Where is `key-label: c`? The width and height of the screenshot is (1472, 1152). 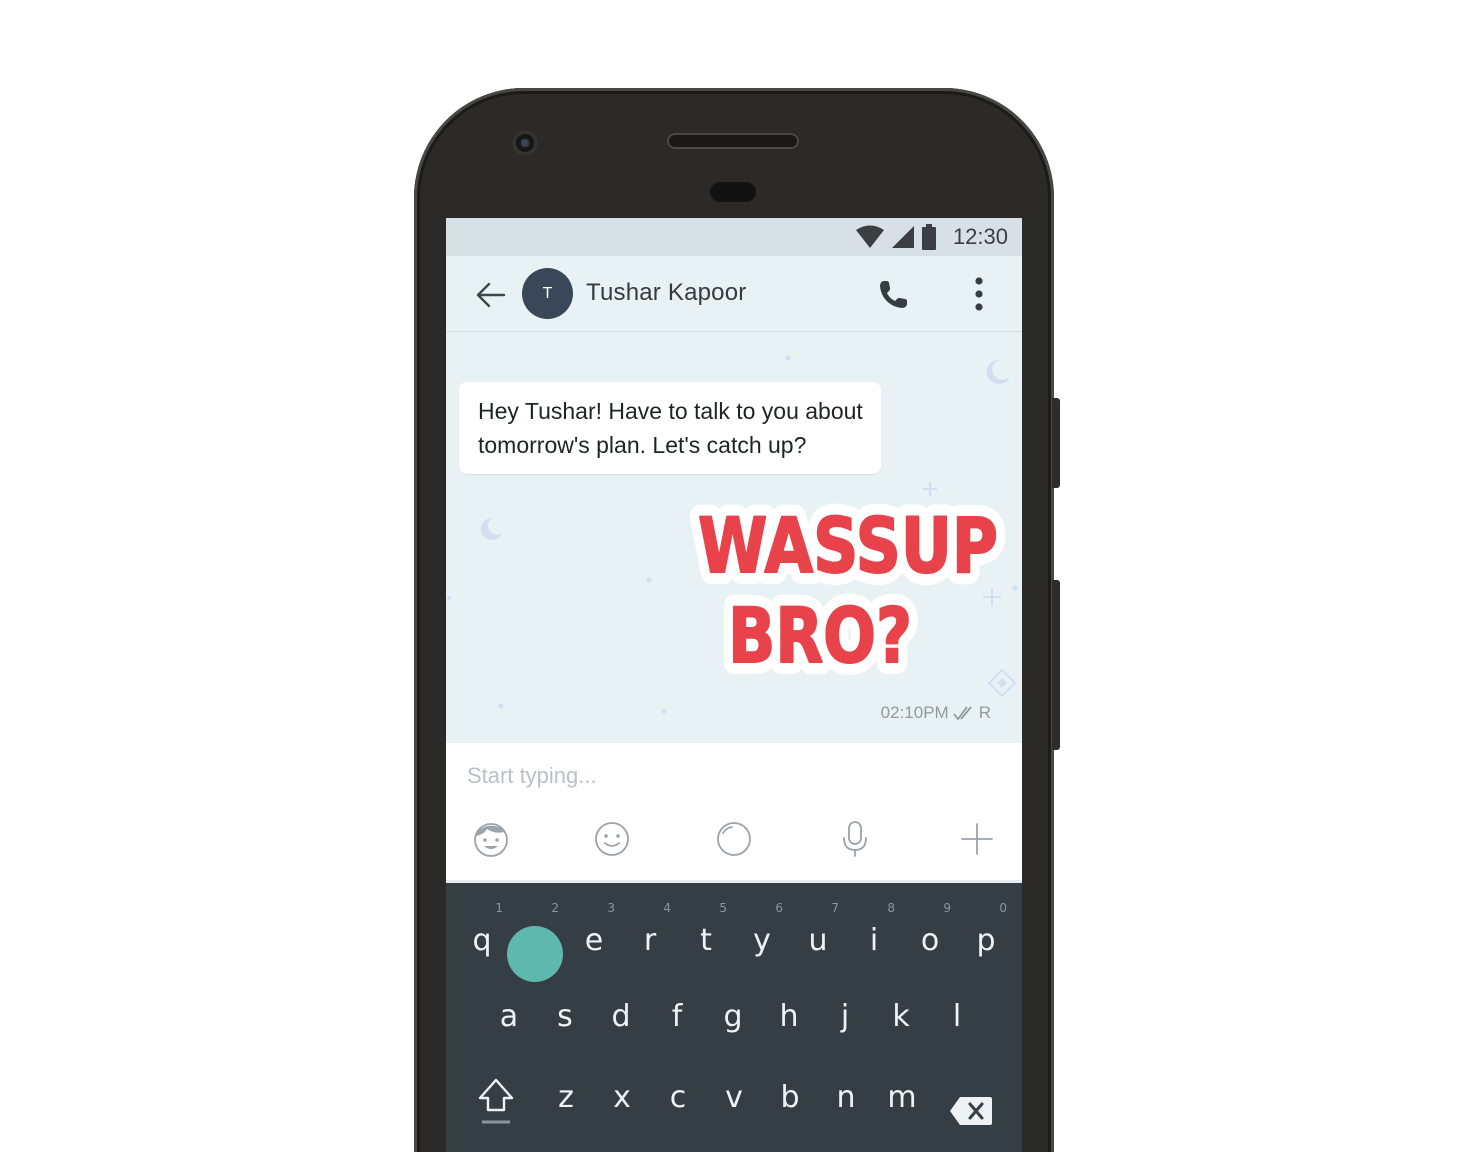
key-label: c is located at coordinates (678, 1097).